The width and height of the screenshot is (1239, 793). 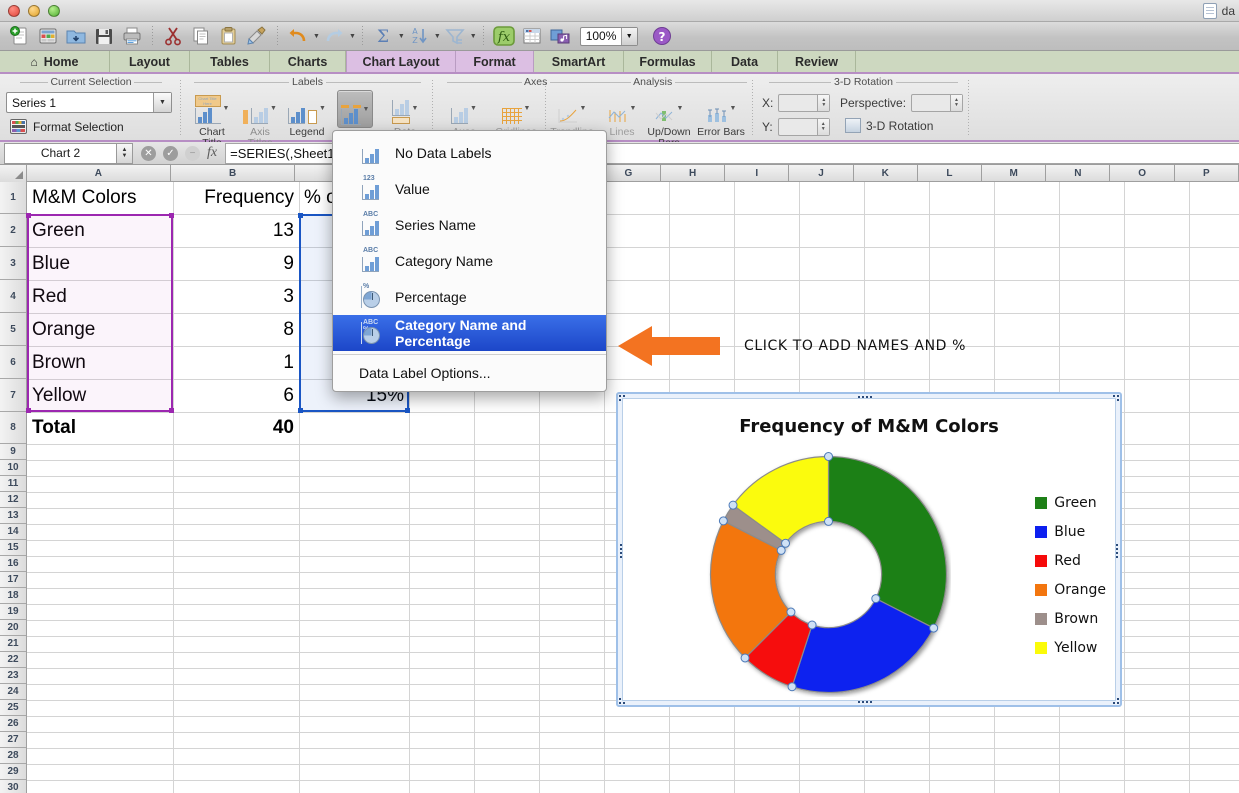 I want to click on filter-icon, so click(x=455, y=36).